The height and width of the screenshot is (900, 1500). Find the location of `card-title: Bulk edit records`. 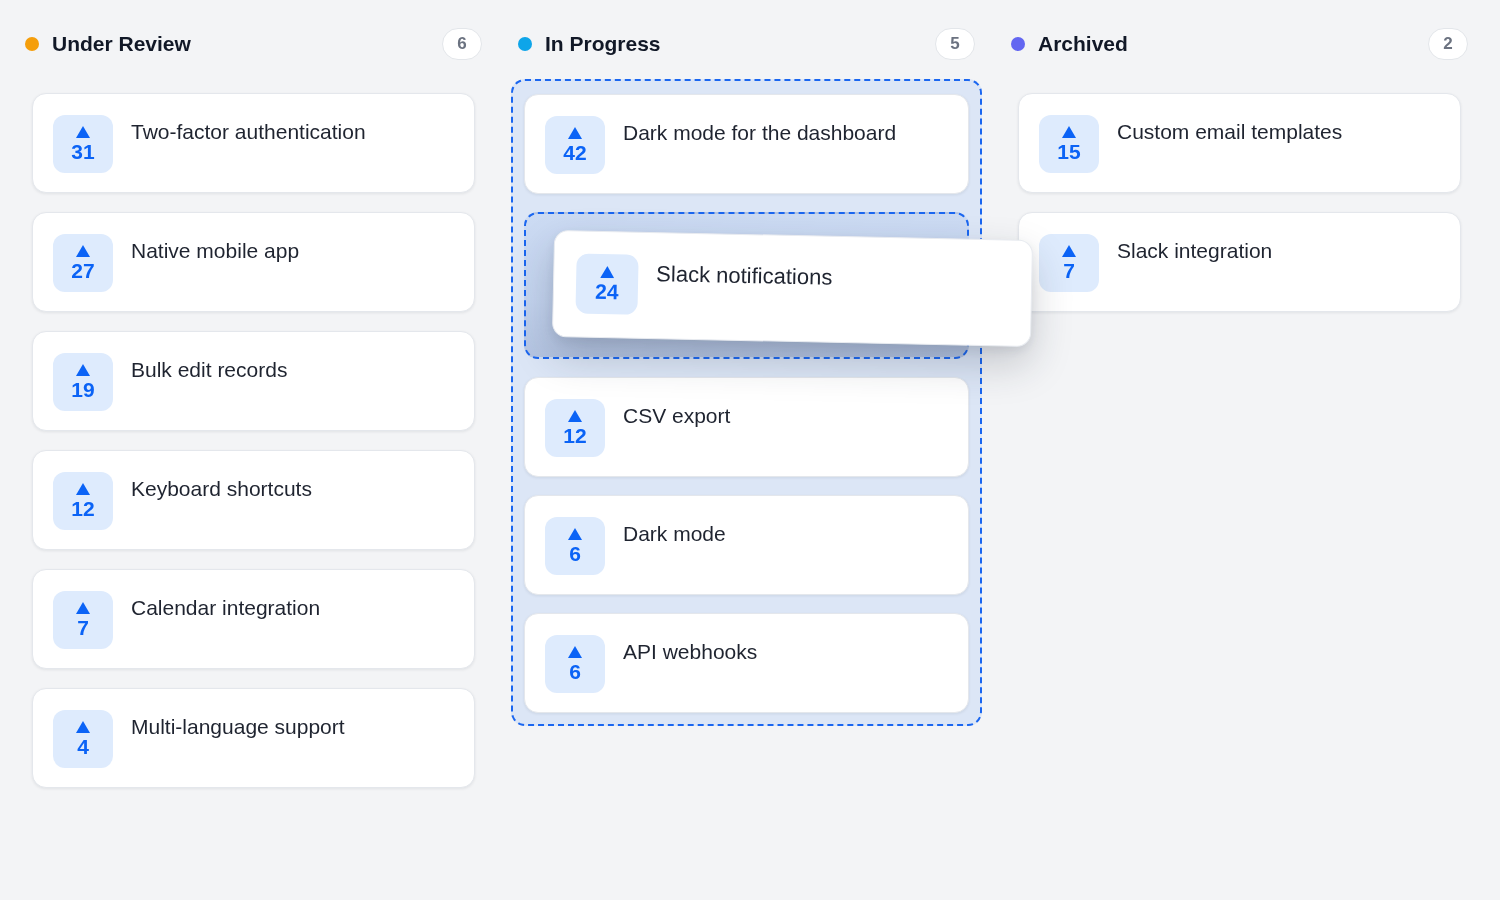

card-title: Bulk edit records is located at coordinates (209, 370).